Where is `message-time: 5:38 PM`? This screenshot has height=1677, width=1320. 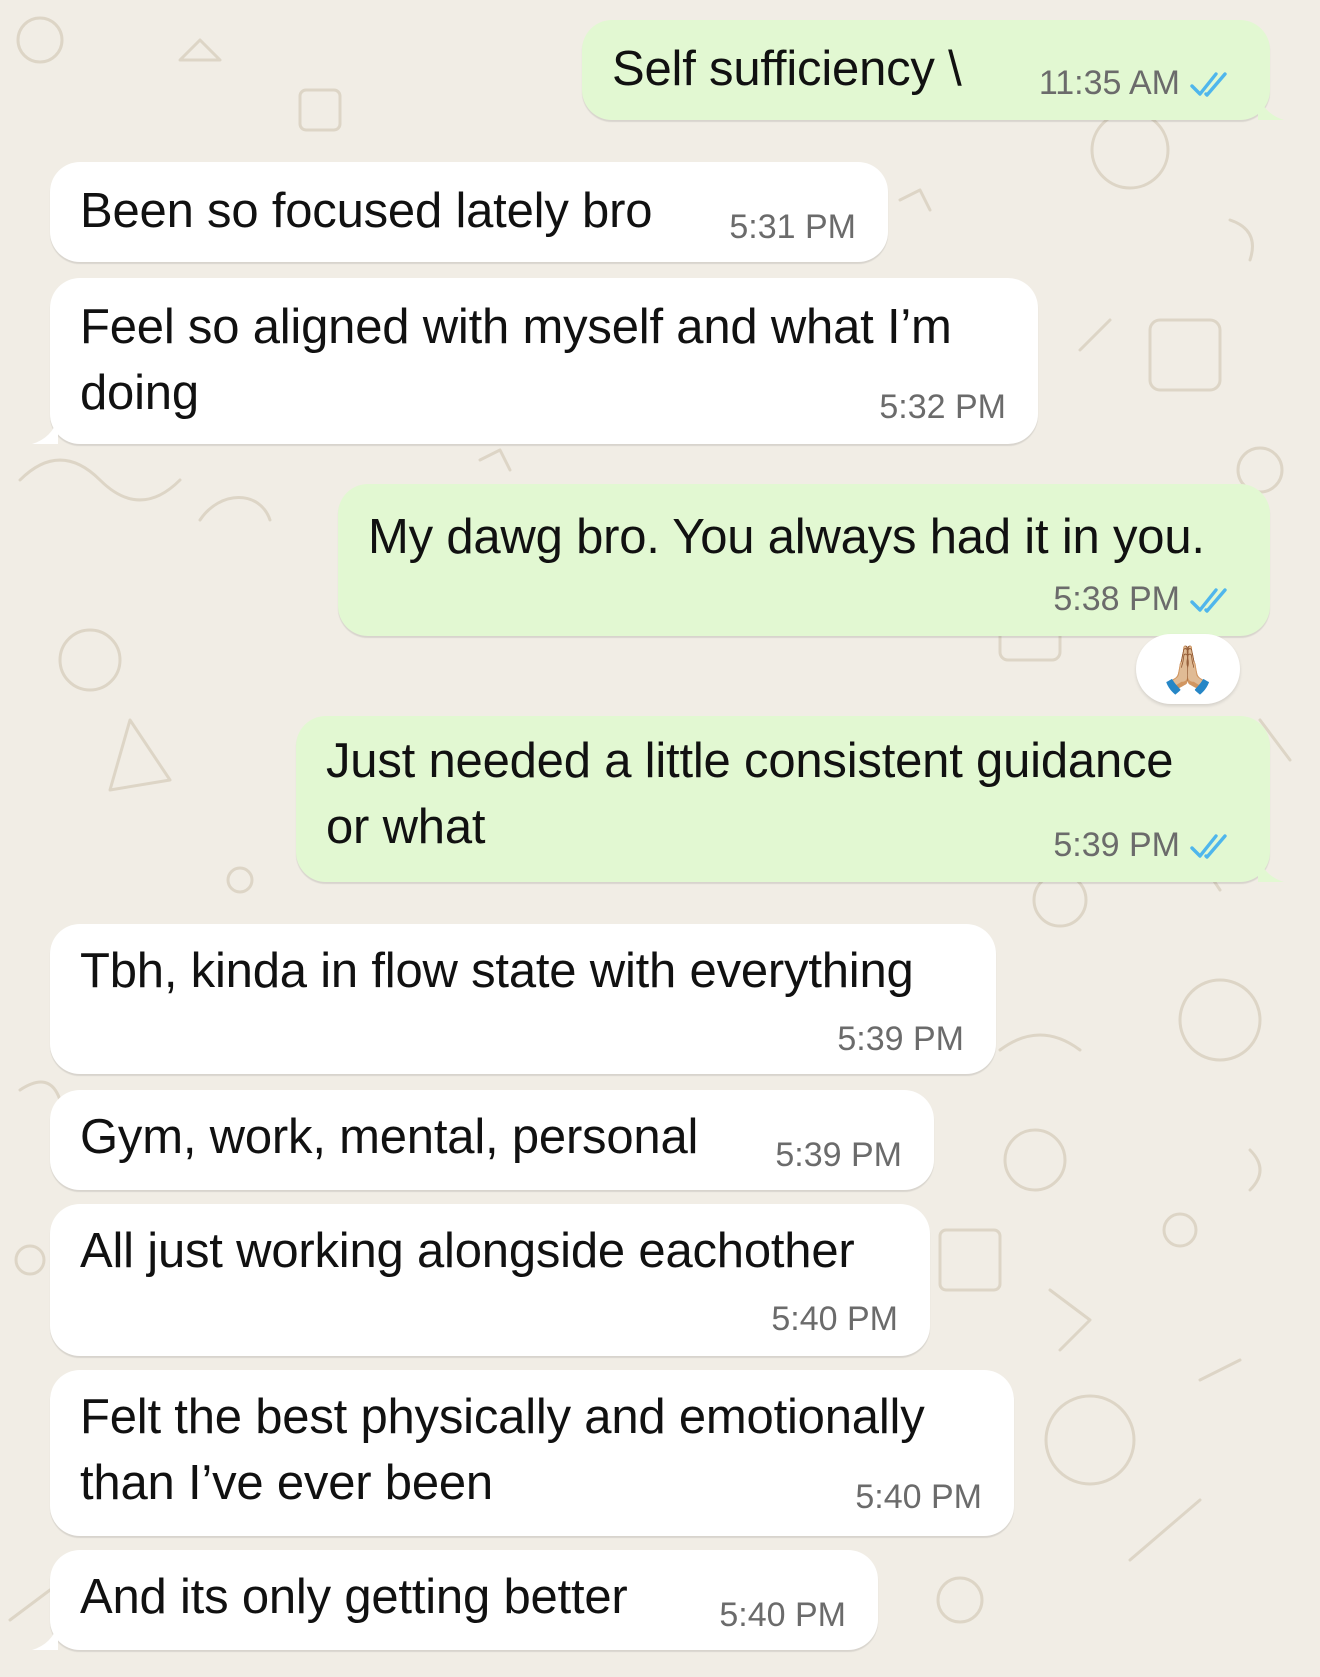
message-time: 5:38 PM is located at coordinates (1116, 599).